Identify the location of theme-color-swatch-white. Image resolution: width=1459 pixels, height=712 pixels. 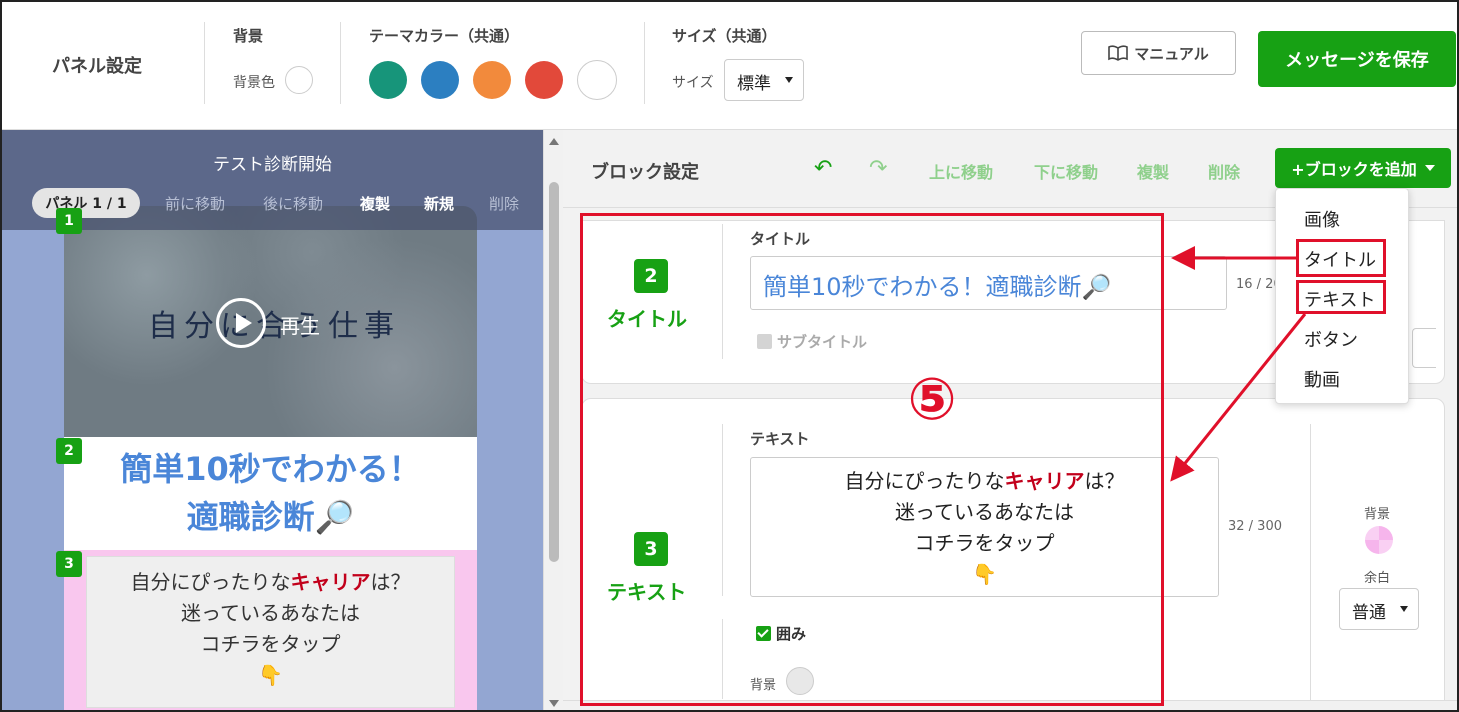
(597, 80).